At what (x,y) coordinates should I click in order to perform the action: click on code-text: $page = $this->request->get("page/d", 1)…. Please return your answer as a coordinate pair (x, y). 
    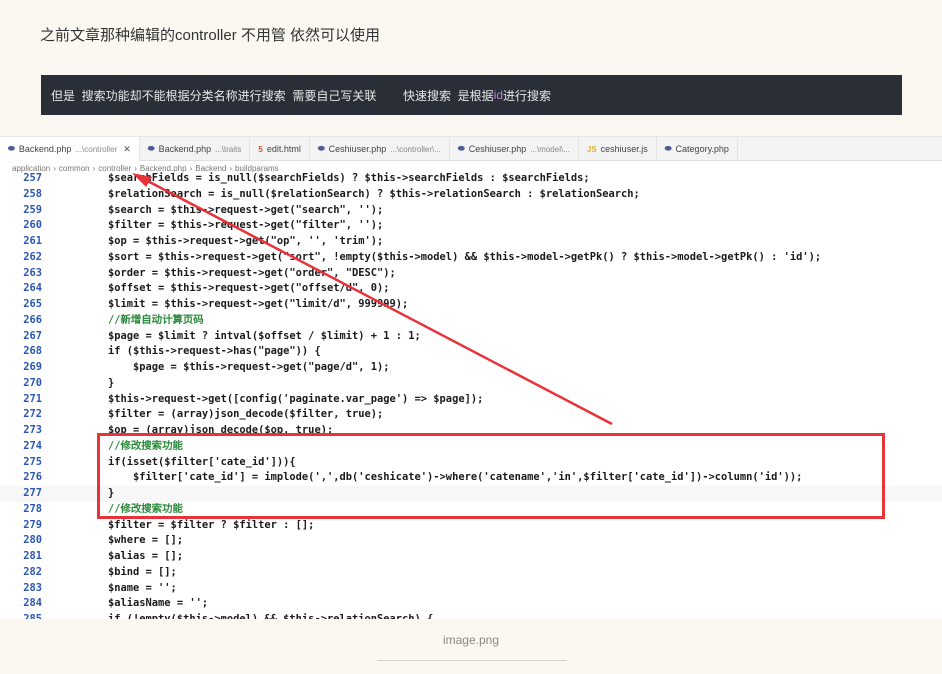
    Looking at the image, I should click on (249, 367).